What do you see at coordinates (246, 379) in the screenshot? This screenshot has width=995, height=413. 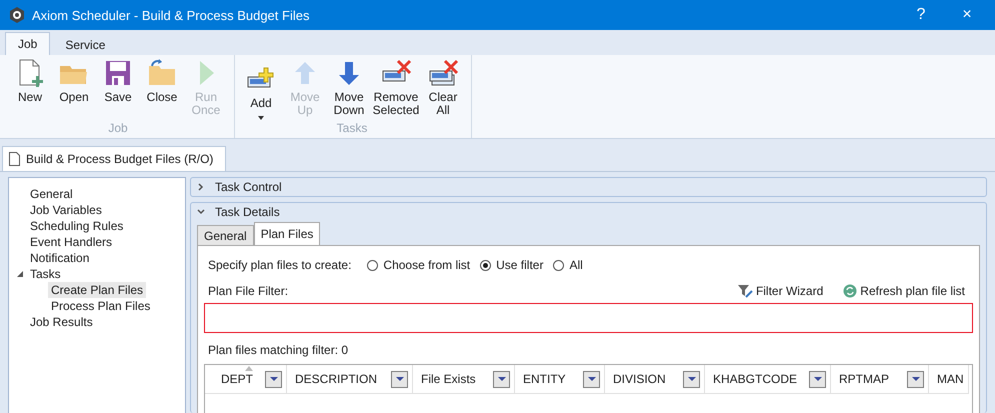 I see `column-header: DEPT` at bounding box center [246, 379].